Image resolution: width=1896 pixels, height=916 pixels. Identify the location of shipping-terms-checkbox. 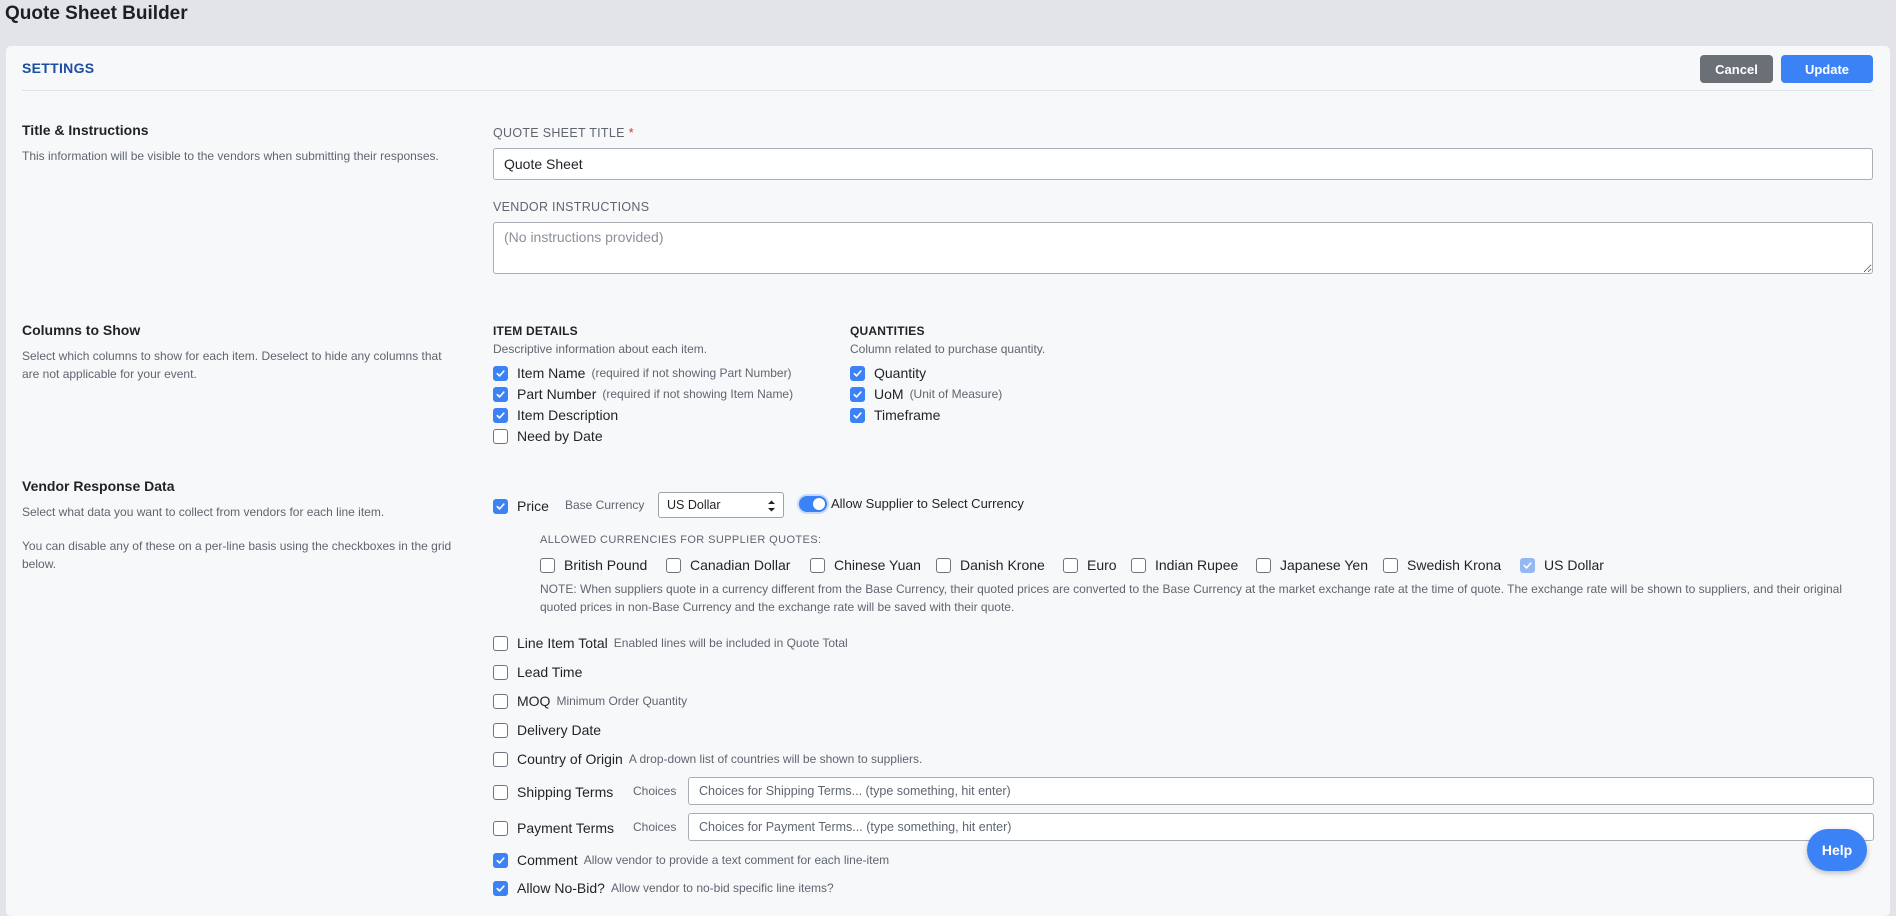
(500, 792).